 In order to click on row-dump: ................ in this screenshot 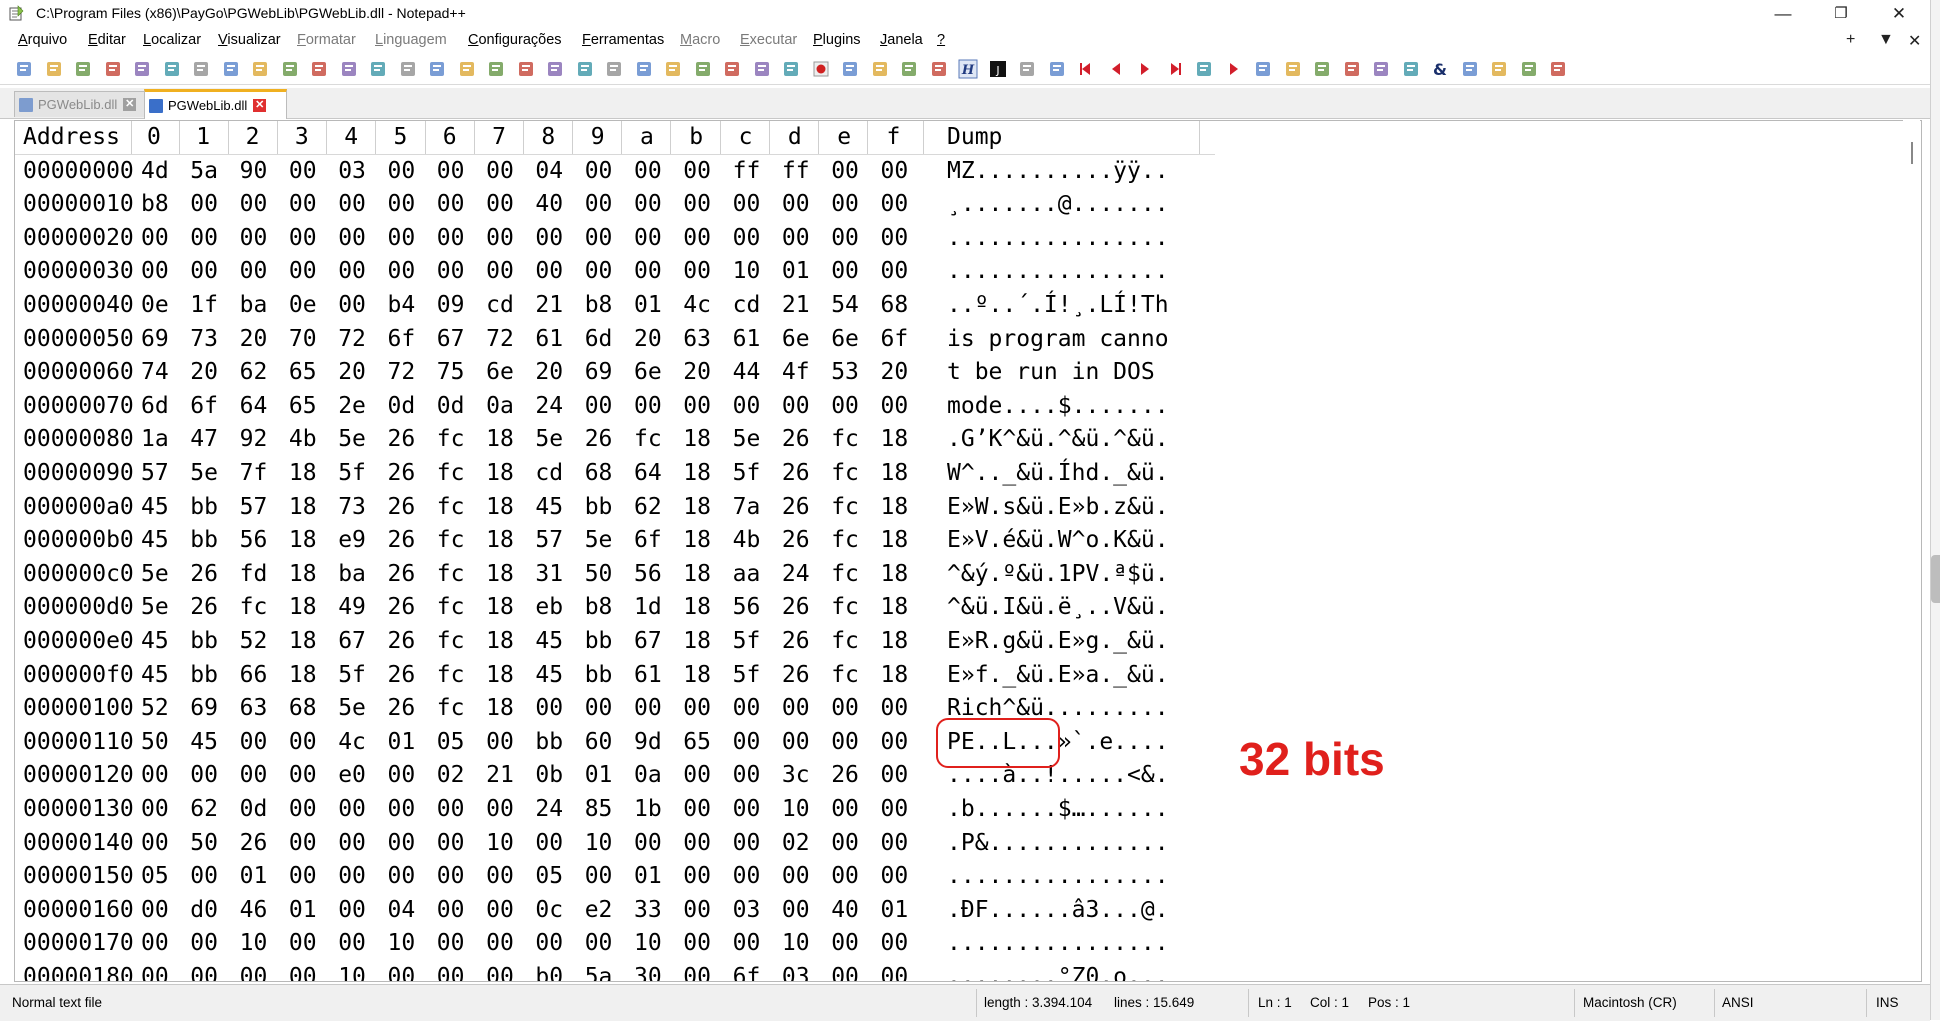, I will do `click(1092, 877)`.